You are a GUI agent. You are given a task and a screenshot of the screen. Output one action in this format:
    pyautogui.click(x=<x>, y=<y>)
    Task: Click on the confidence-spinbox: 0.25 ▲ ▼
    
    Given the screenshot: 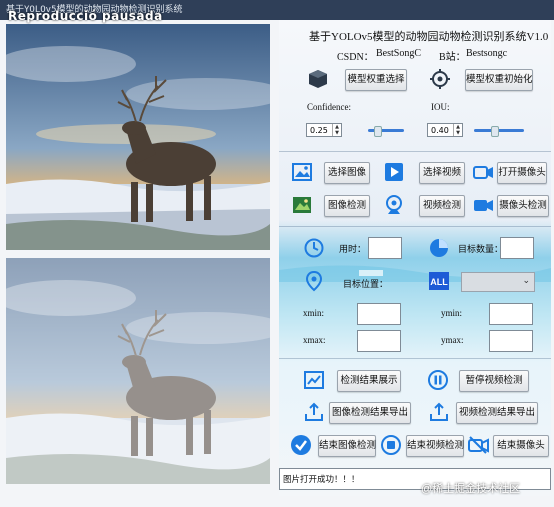 What is the action you would take?
    pyautogui.click(x=324, y=130)
    